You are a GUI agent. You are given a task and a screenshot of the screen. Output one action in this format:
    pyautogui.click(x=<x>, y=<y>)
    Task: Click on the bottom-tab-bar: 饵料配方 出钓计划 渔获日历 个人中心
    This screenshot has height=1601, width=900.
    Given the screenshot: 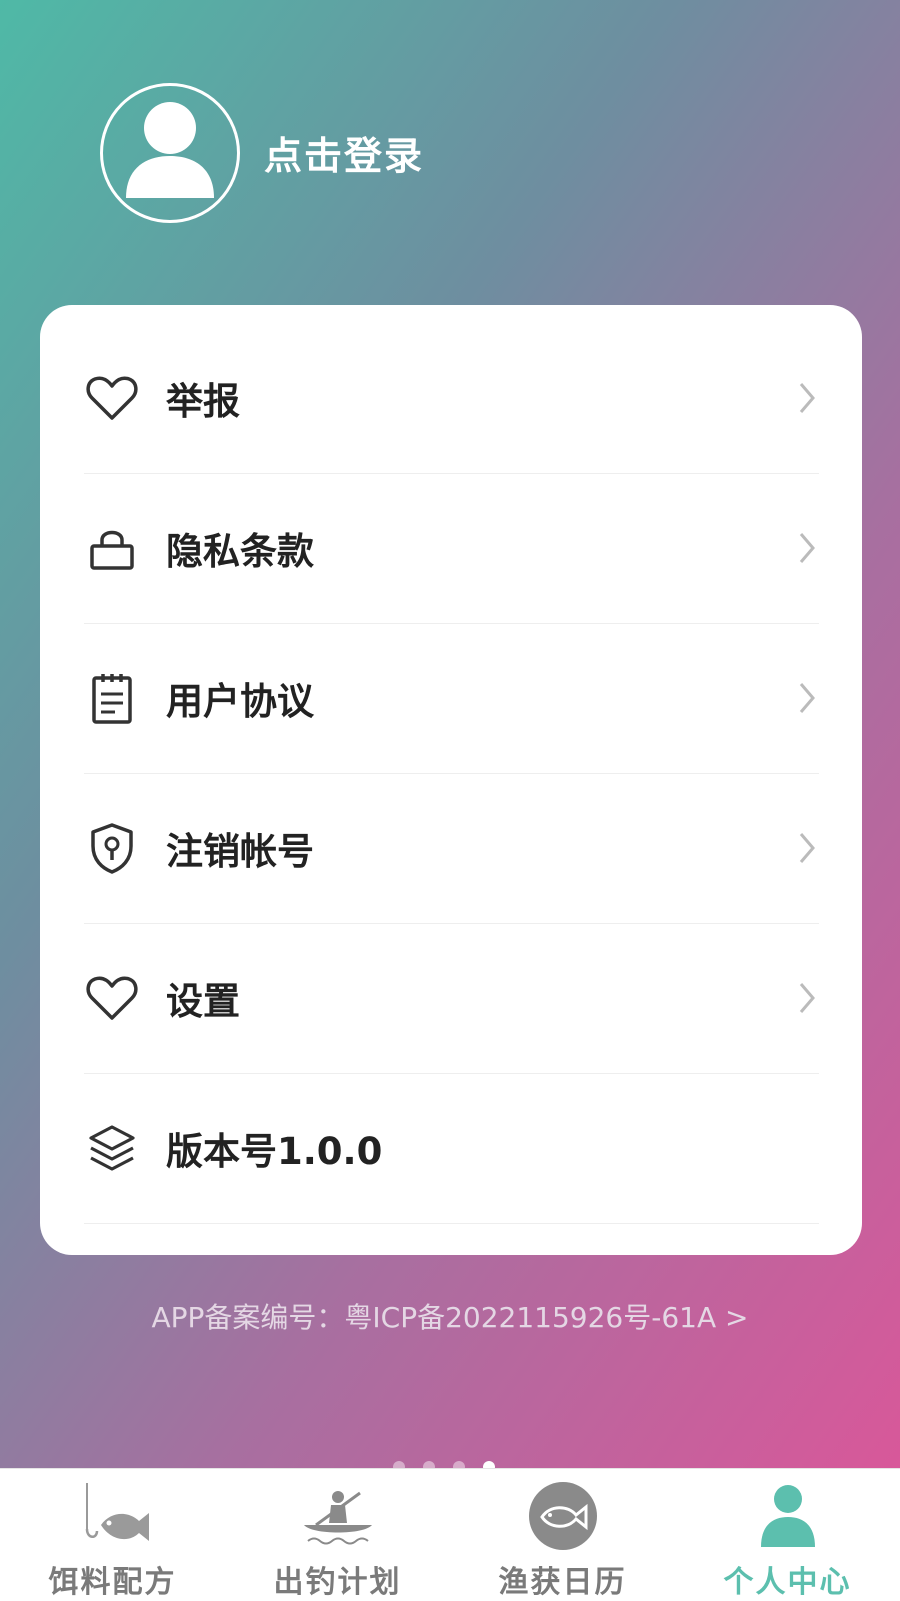 What is the action you would take?
    pyautogui.click(x=450, y=1534)
    